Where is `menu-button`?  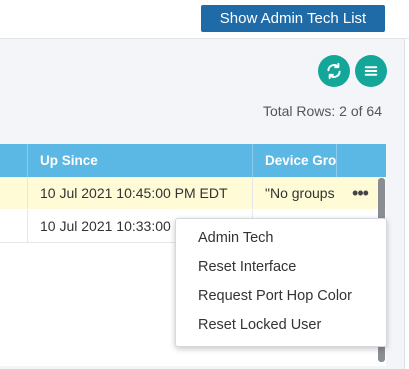 menu-button is located at coordinates (371, 71).